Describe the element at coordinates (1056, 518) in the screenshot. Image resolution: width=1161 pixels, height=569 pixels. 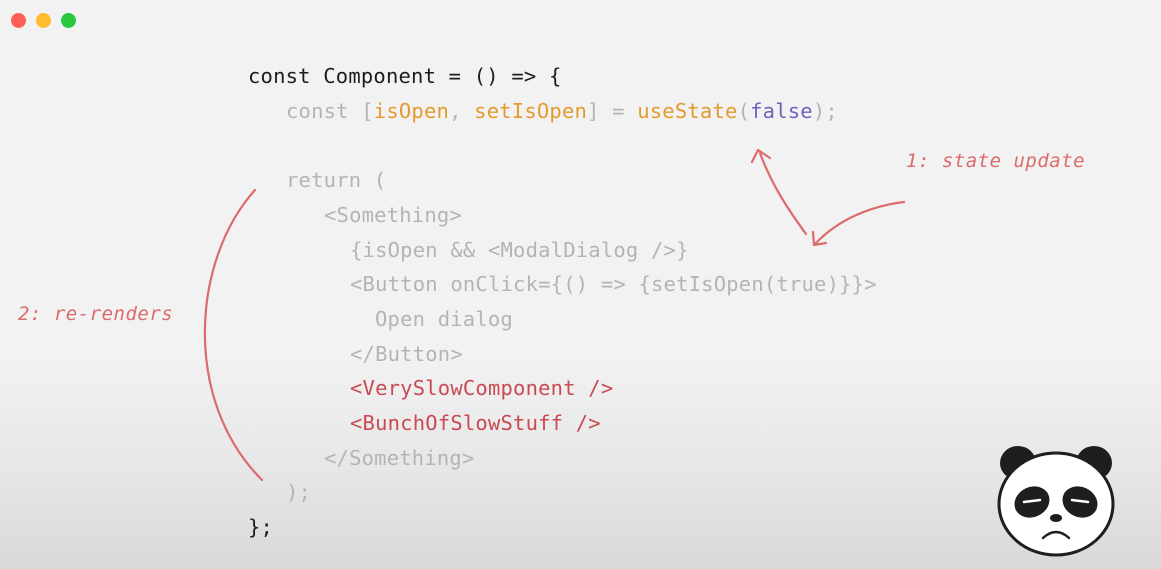
I see `panda-nose` at that location.